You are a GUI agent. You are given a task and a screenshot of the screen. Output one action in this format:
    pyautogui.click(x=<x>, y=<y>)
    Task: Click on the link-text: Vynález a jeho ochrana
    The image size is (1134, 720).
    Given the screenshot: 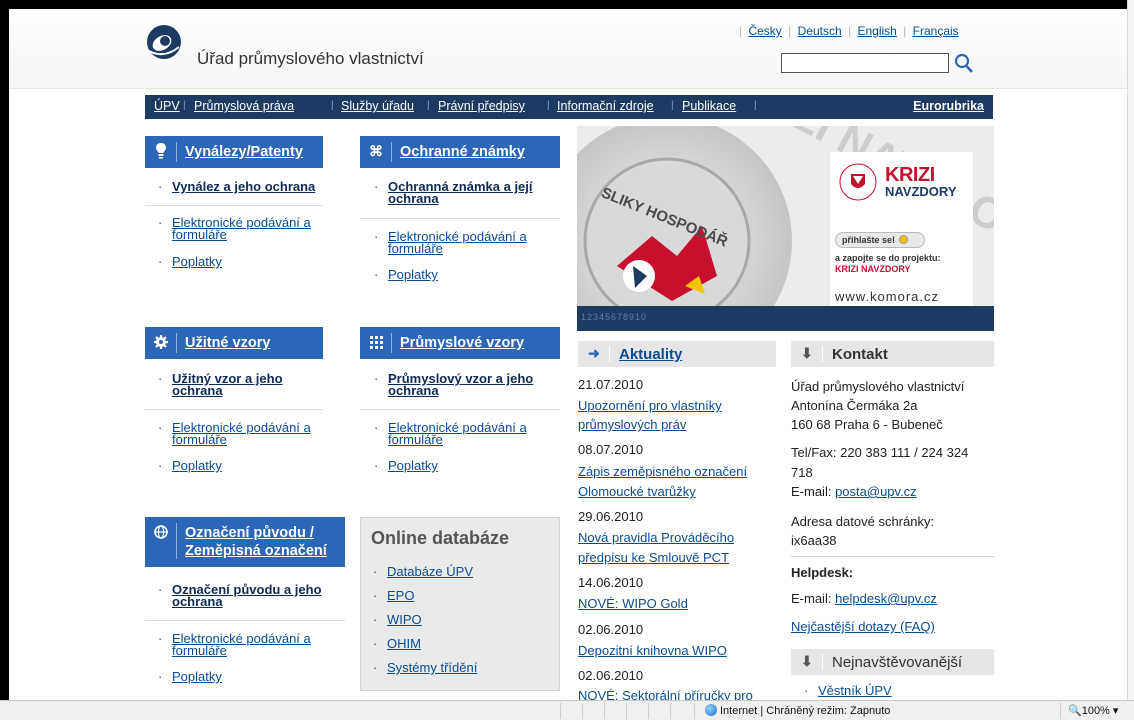 What is the action you would take?
    pyautogui.click(x=243, y=186)
    